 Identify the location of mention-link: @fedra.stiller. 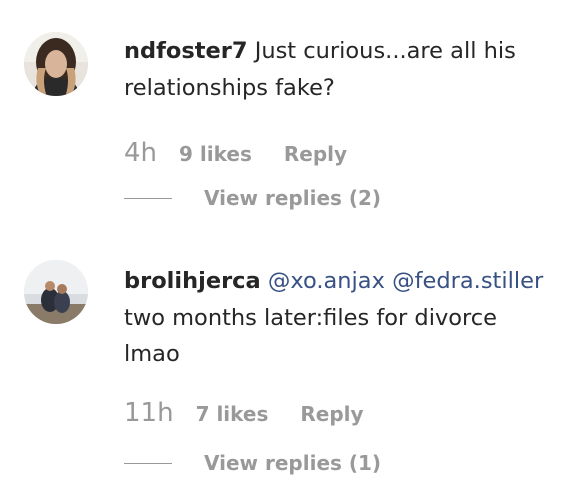
(467, 281).